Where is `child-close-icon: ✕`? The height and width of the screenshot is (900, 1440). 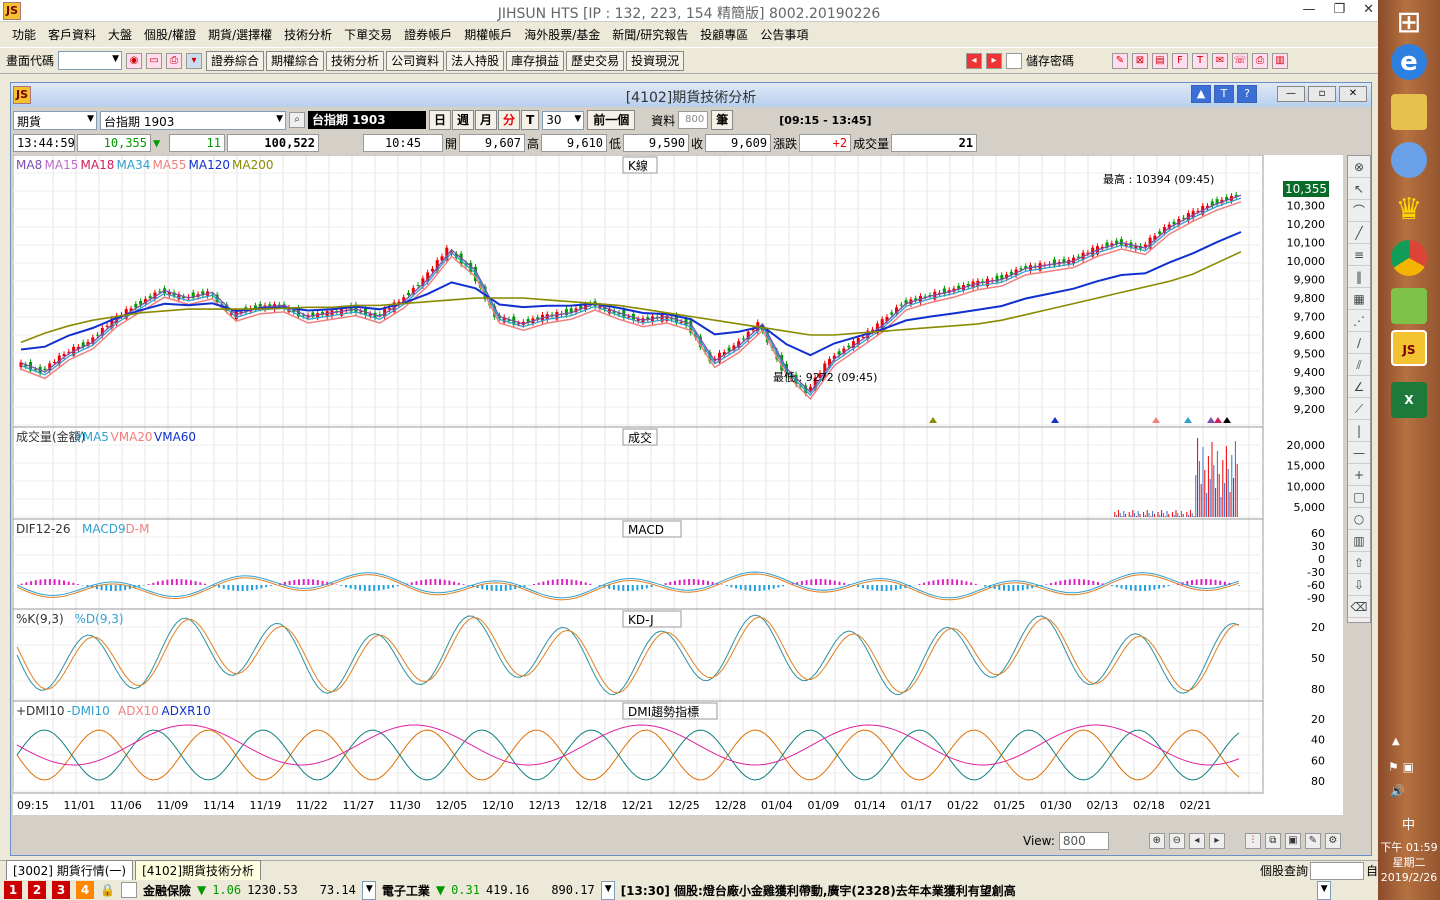 child-close-icon: ✕ is located at coordinates (1353, 94).